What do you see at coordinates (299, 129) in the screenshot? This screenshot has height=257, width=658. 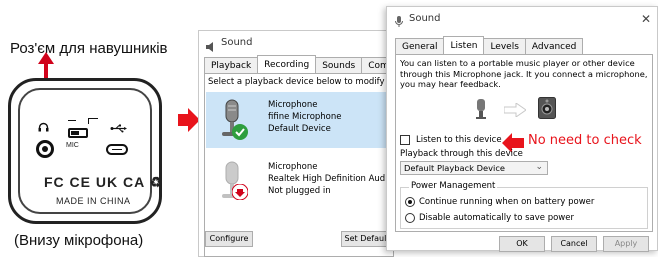 I see `device-status: Default Device` at bounding box center [299, 129].